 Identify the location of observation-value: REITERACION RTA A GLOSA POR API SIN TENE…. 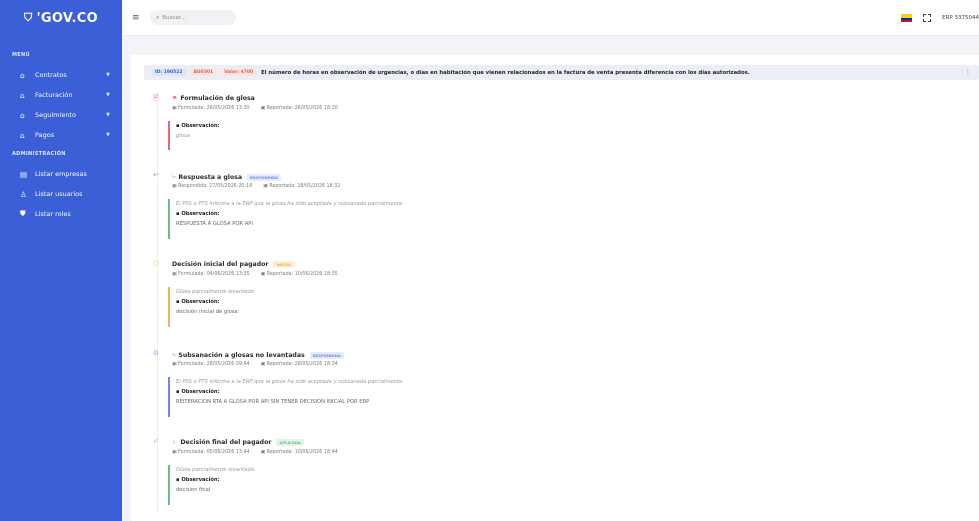
(273, 402).